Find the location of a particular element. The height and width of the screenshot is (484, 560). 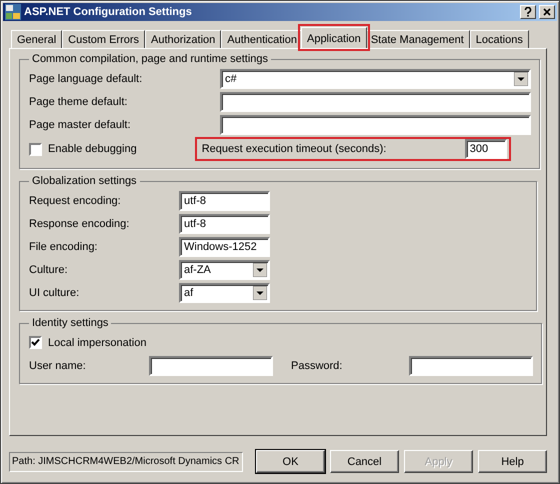

checkbox-label: Local impersonation is located at coordinates (97, 342).